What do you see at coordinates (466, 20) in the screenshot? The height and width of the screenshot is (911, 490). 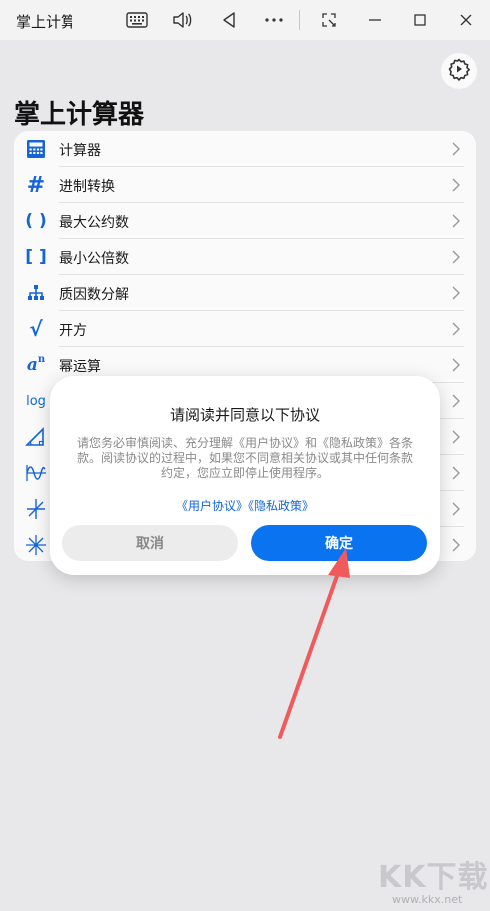 I see `close-icon` at bounding box center [466, 20].